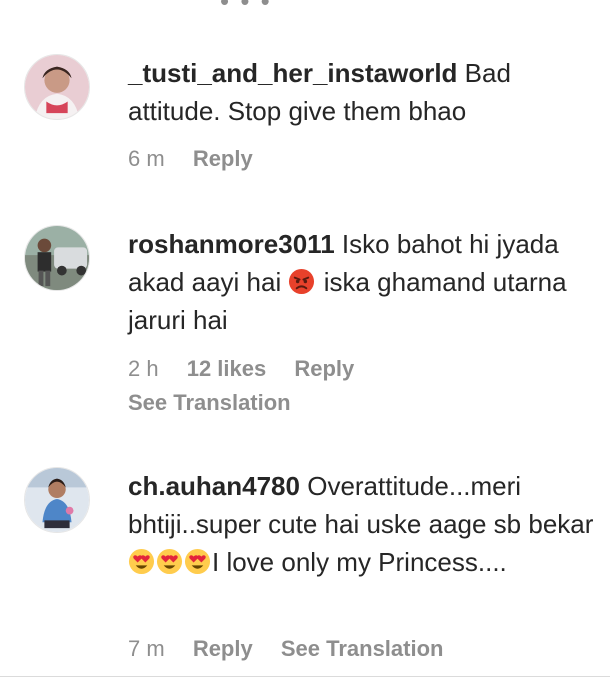 The height and width of the screenshot is (700, 610). I want to click on comment-time: 7 m, so click(146, 648).